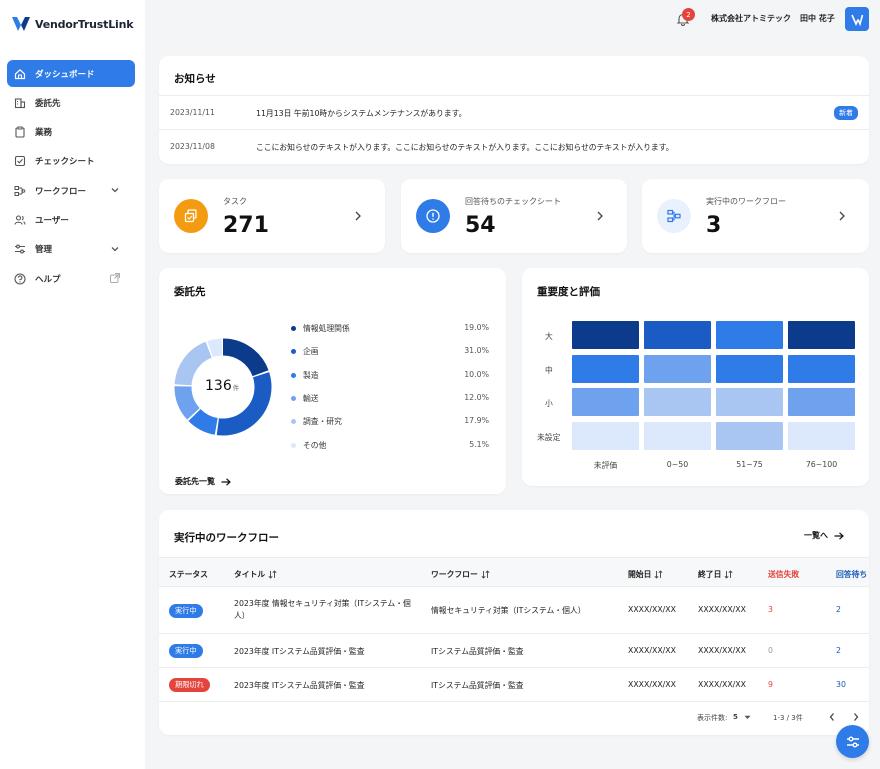 The height and width of the screenshot is (769, 880). What do you see at coordinates (476, 327) in the screenshot?
I see `legend-percent: 19.0%` at bounding box center [476, 327].